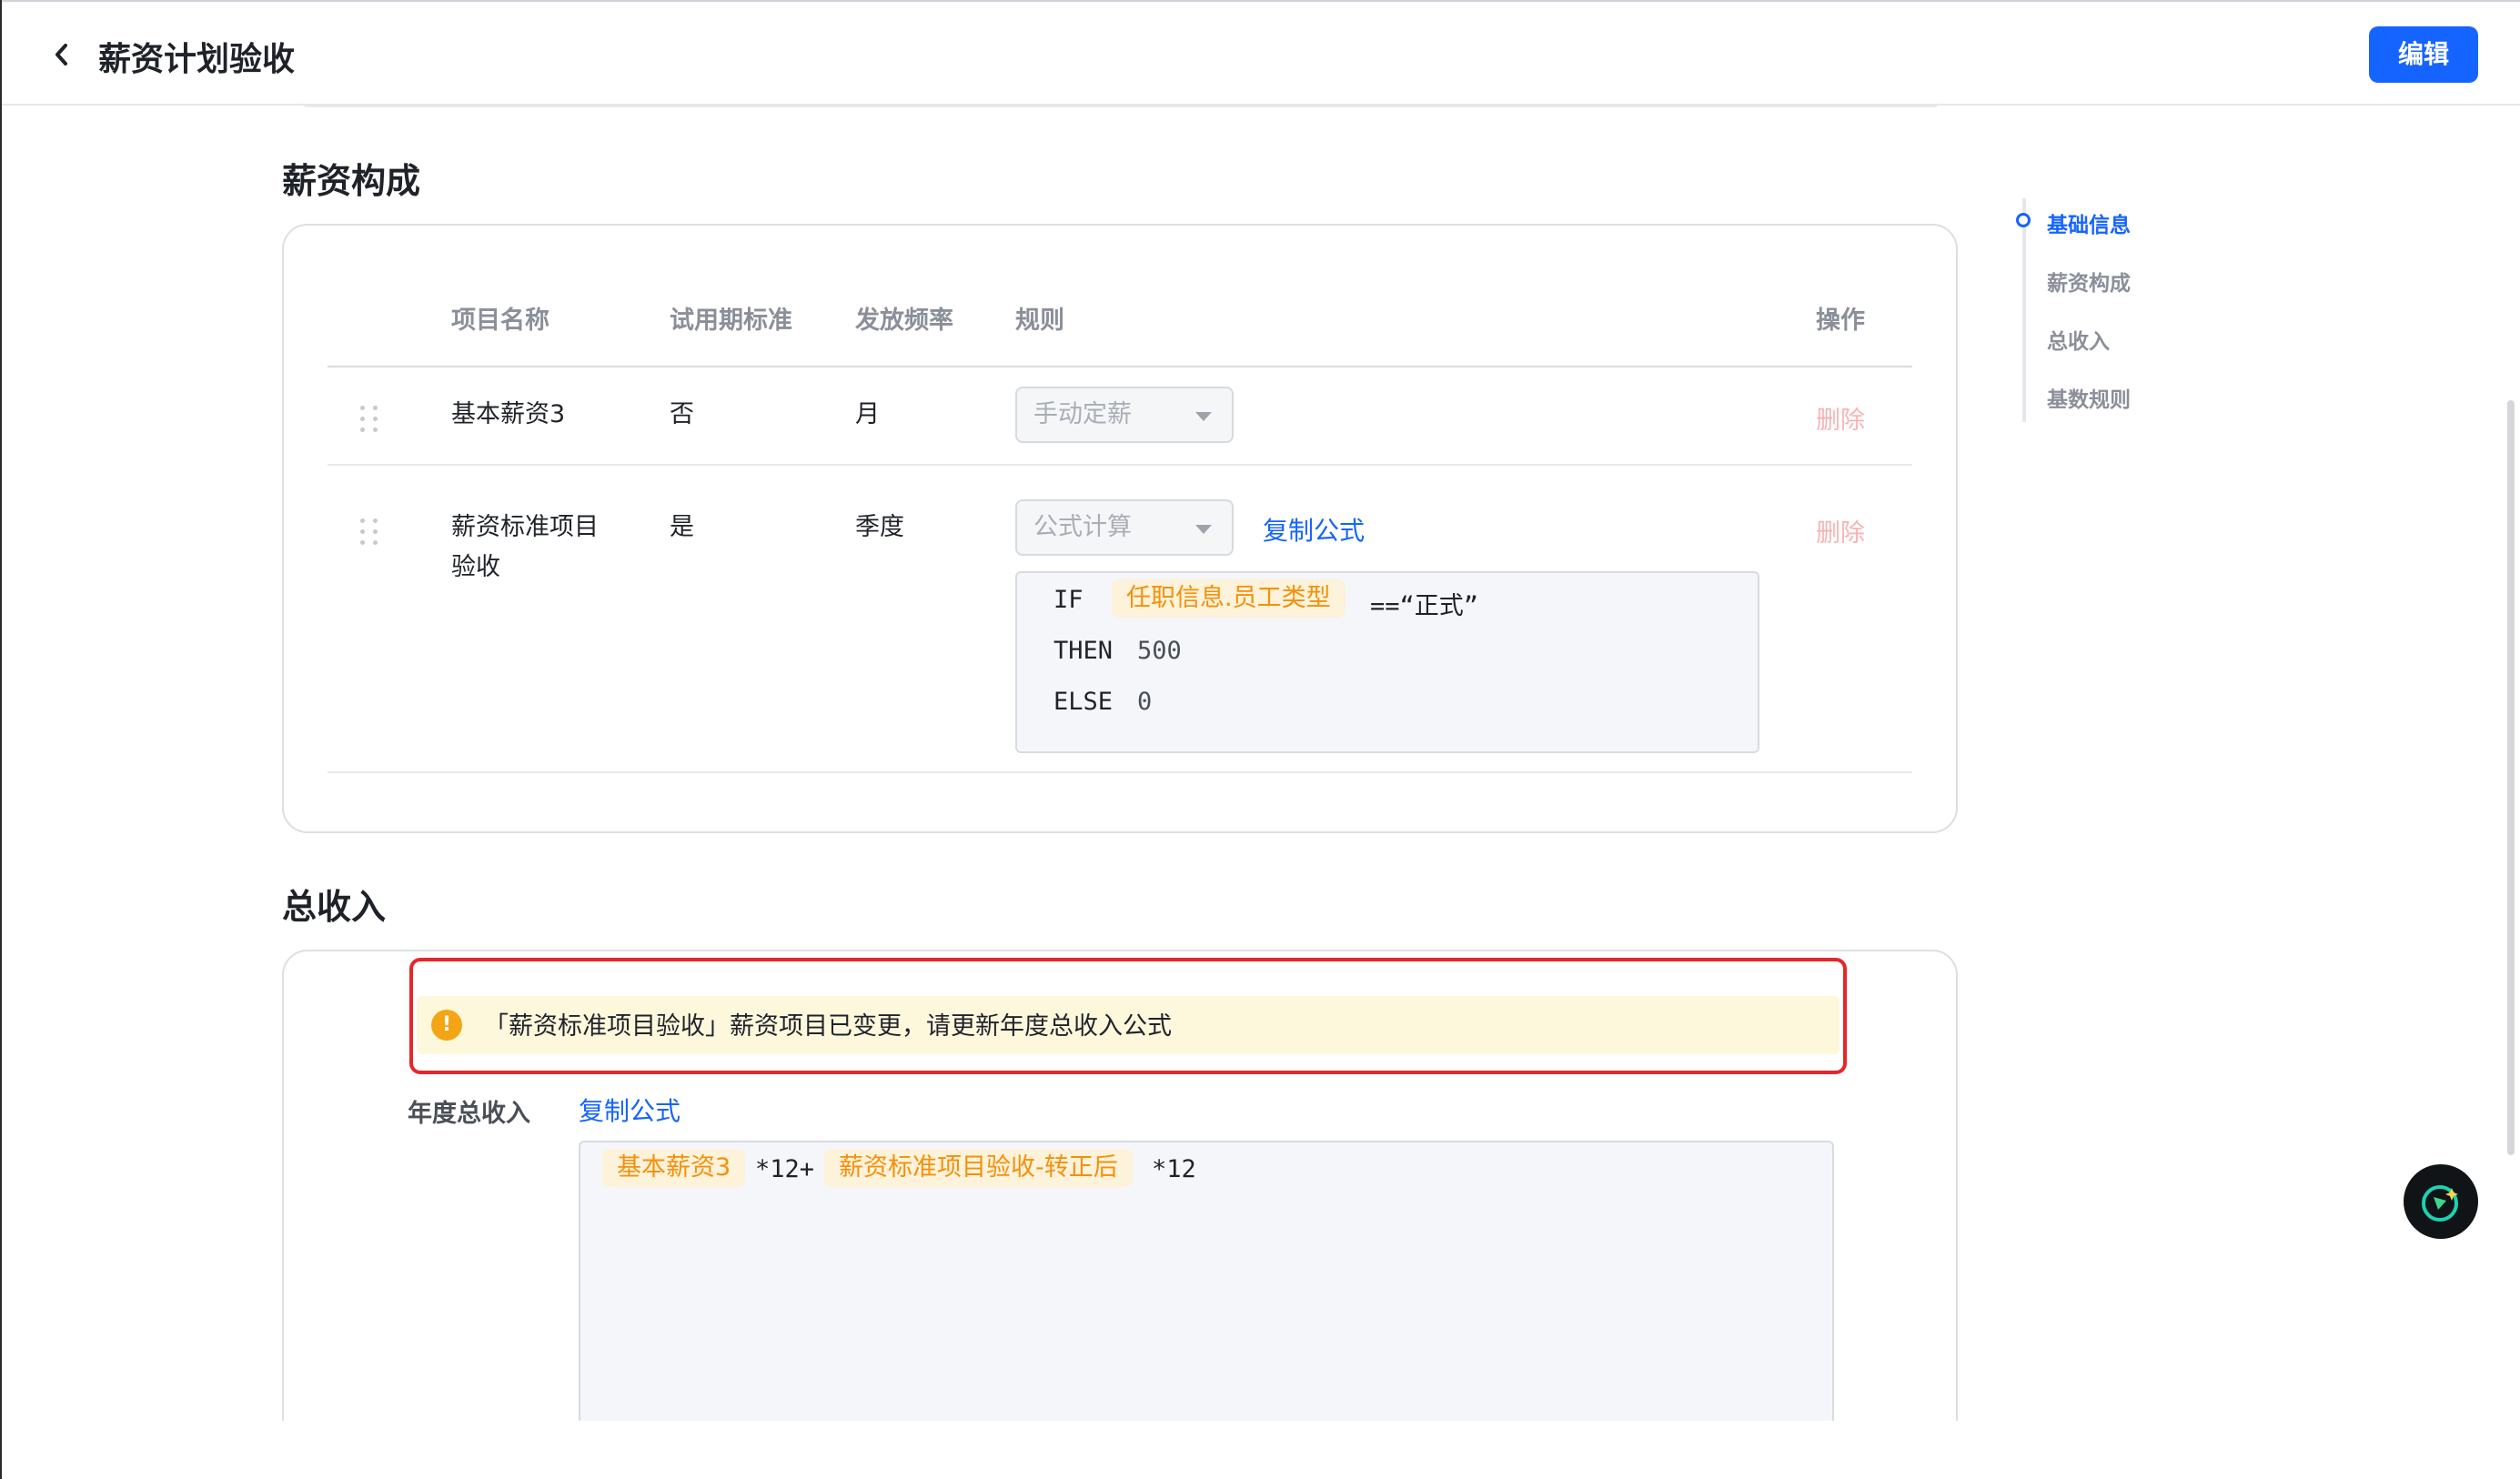 The image size is (2520, 1479). I want to click on assistant-fab-button, so click(2441, 1202).